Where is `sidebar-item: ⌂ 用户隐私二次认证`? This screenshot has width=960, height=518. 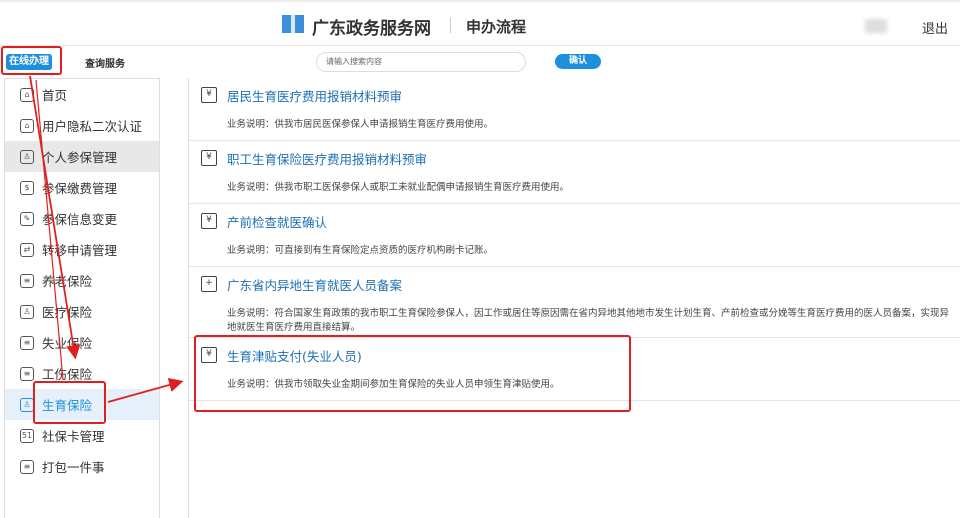
sidebar-item: ⌂ 用户隐私二次认证 is located at coordinates (82, 125).